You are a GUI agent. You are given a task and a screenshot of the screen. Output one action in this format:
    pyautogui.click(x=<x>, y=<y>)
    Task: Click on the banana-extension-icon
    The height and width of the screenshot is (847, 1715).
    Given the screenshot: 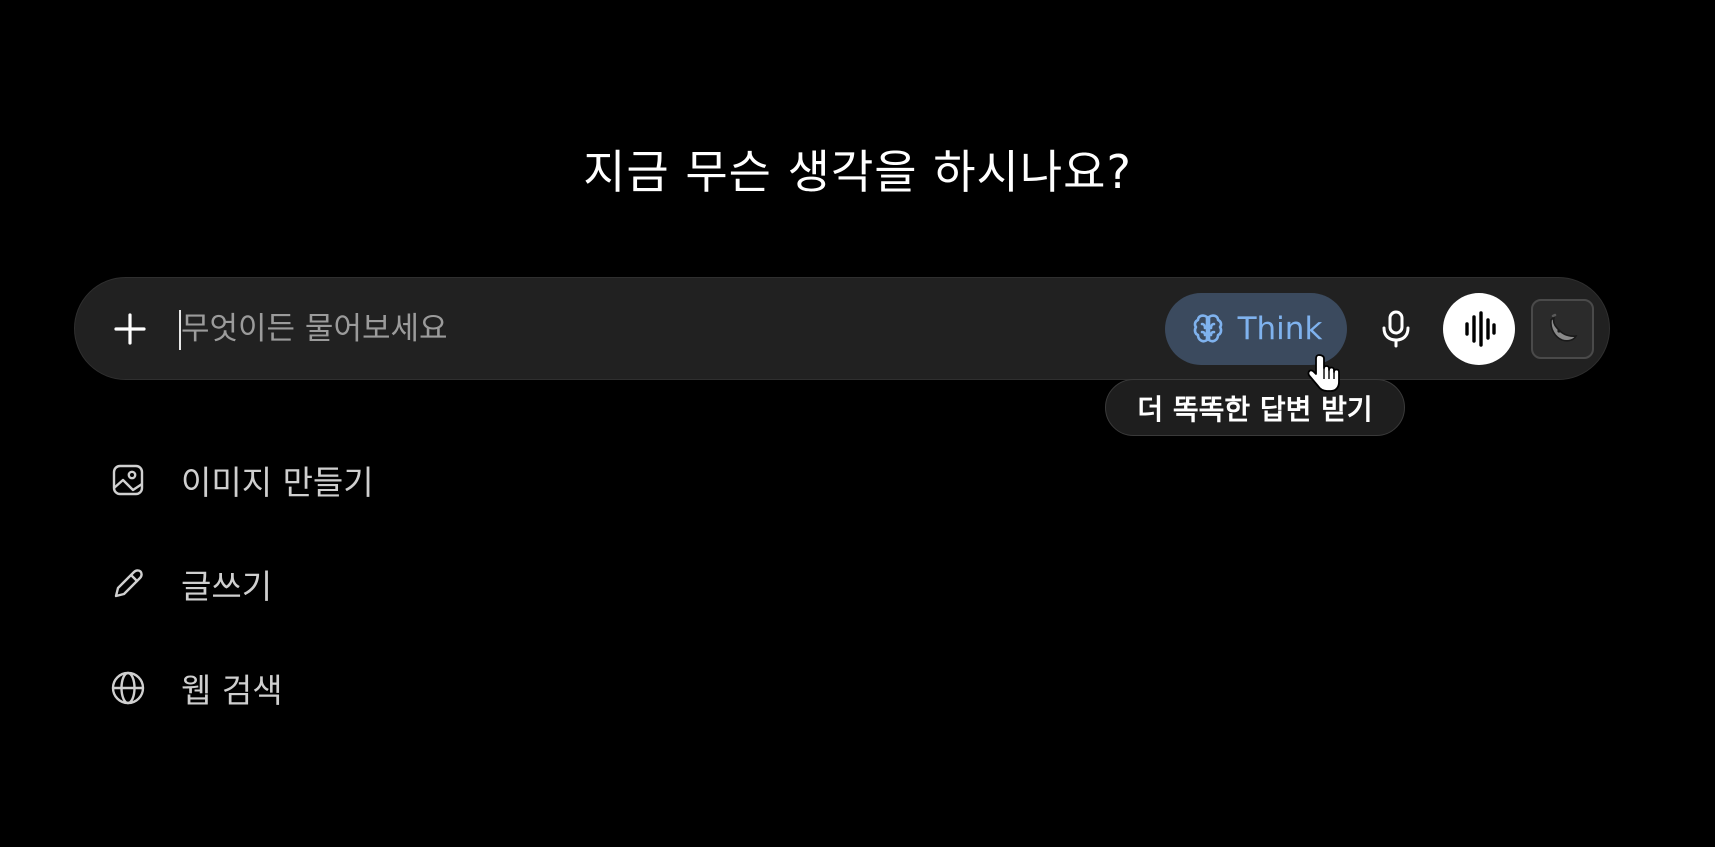 What is the action you would take?
    pyautogui.click(x=1563, y=327)
    